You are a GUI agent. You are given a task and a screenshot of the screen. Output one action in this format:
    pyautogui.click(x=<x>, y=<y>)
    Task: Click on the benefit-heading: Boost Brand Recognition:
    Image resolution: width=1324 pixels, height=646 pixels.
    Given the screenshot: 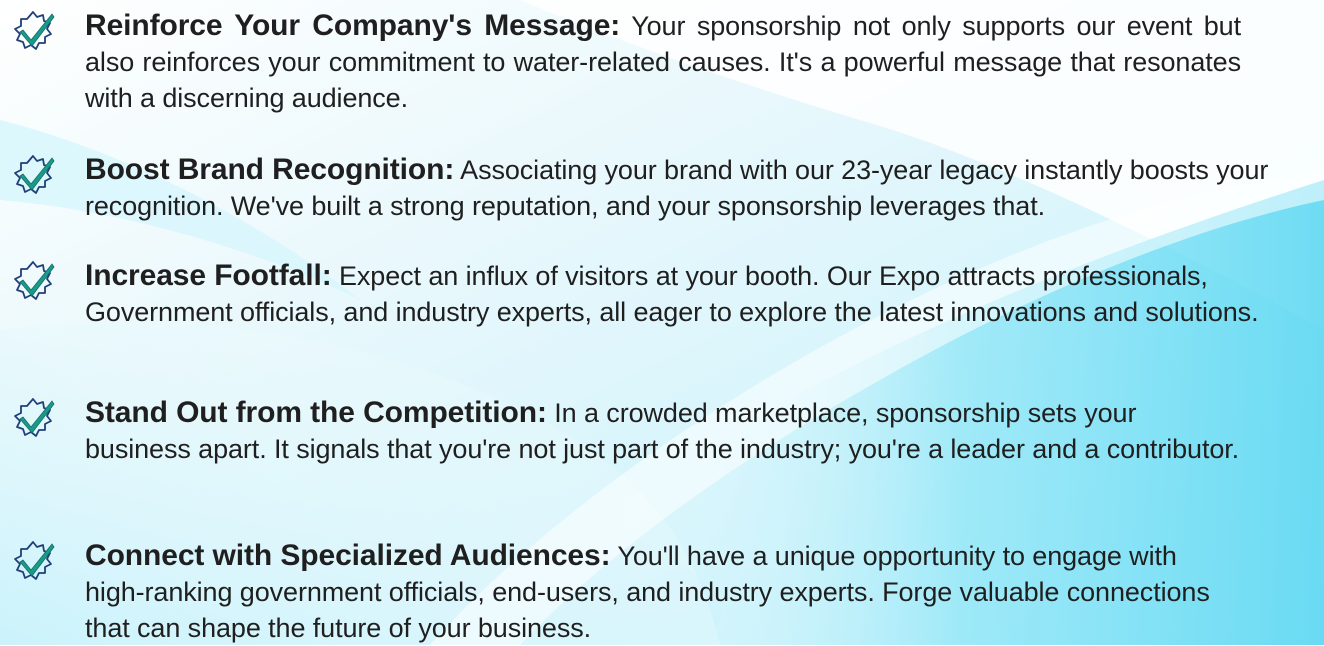 What is the action you would take?
    pyautogui.click(x=270, y=169)
    